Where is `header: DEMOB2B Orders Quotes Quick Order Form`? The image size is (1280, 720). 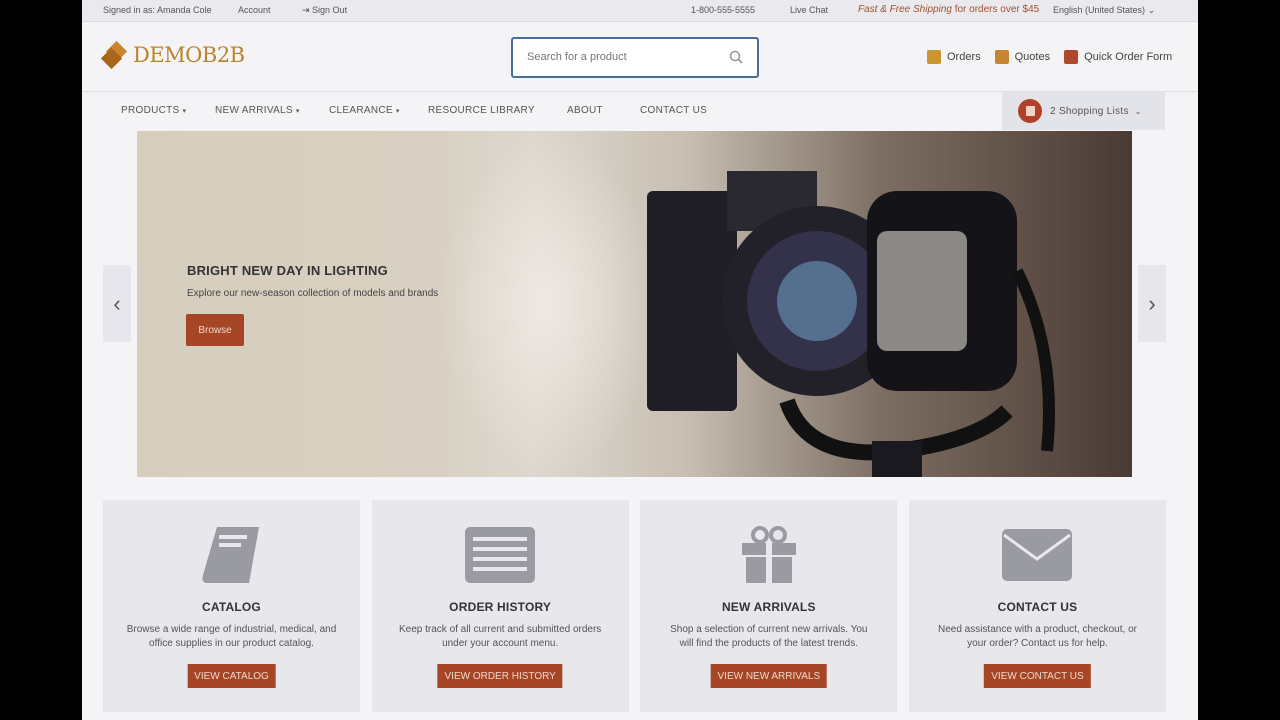
header: DEMOB2B Orders Quotes Quick Order Form is located at coordinates (640, 57).